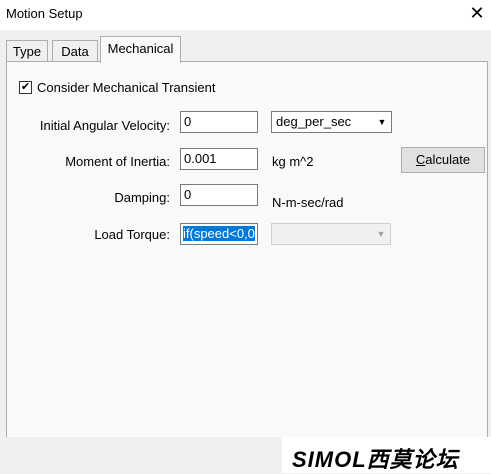 The width and height of the screenshot is (491, 474). What do you see at coordinates (219, 159) in the screenshot?
I see `moment-of-inertia-input: 0.001` at bounding box center [219, 159].